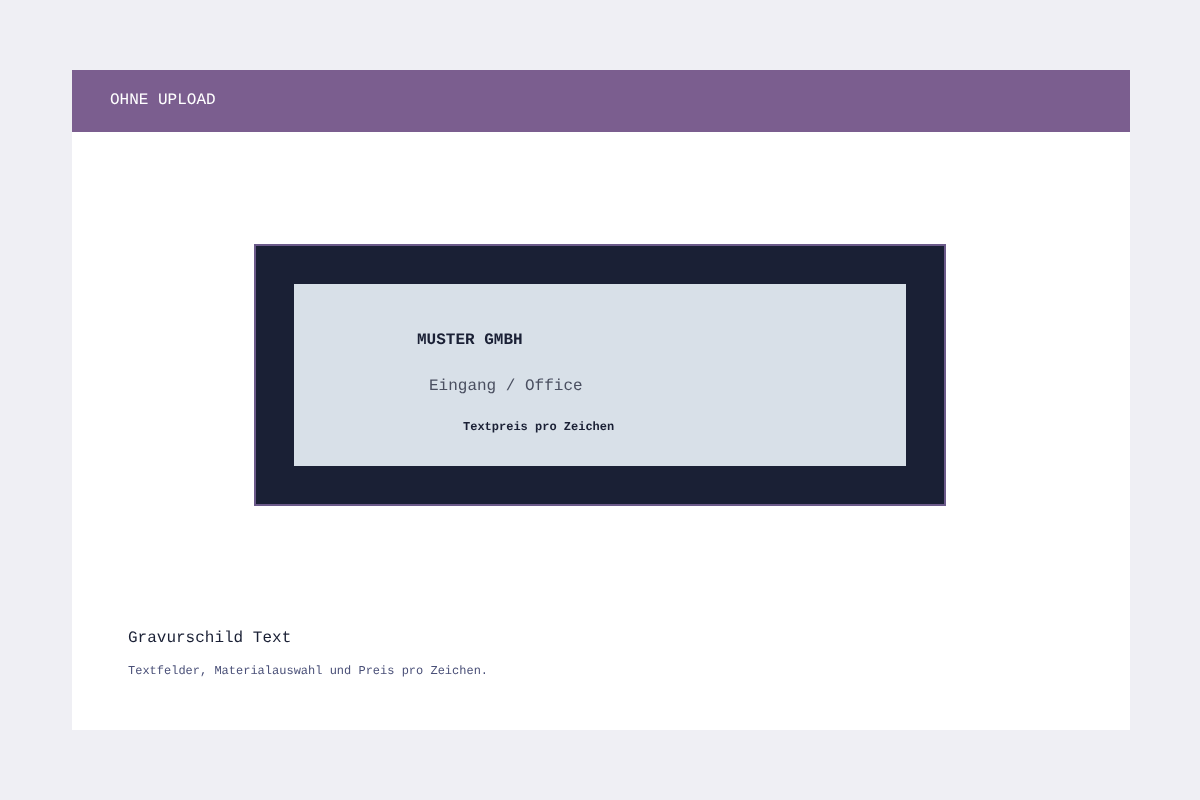  Describe the element at coordinates (470, 341) in the screenshot. I see `sign-text: MUSTER GMBH` at that location.